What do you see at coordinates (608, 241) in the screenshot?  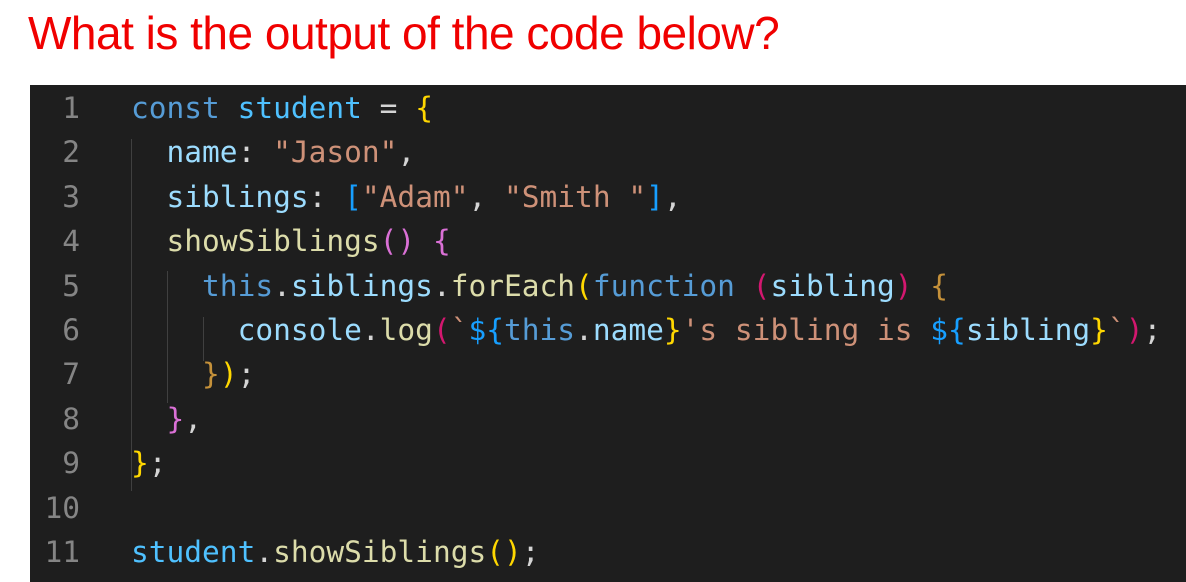 I see `code-line: 4 showSiblings() {` at bounding box center [608, 241].